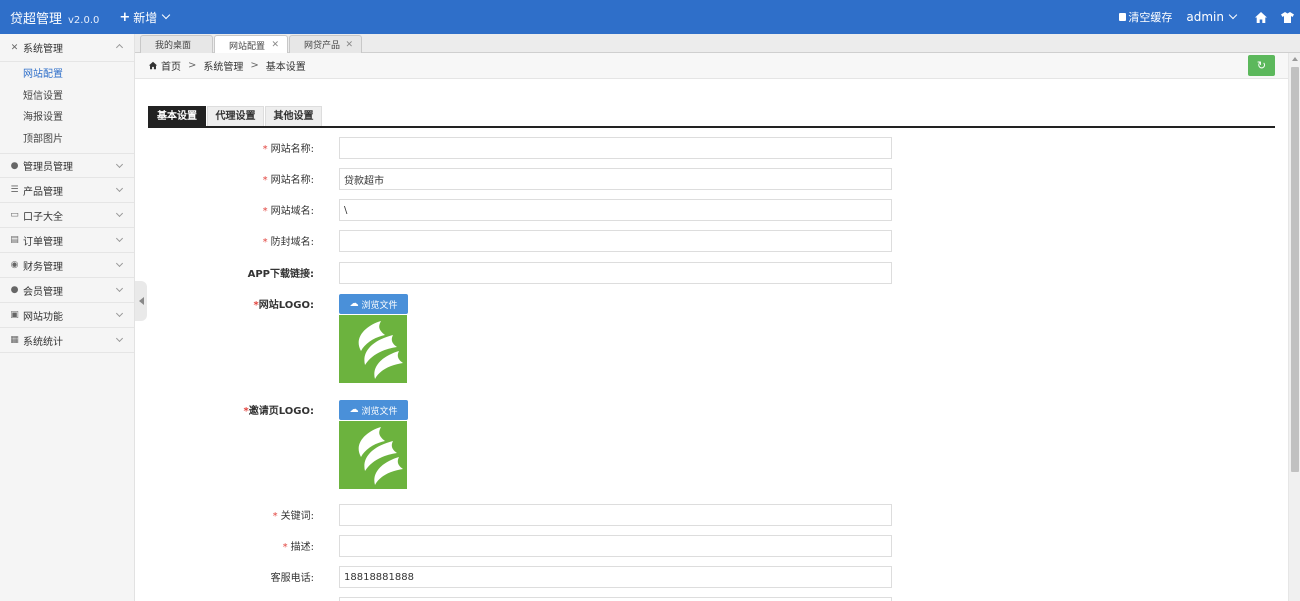  I want to click on form-row-domain: * 网站域名:, so click(520, 210).